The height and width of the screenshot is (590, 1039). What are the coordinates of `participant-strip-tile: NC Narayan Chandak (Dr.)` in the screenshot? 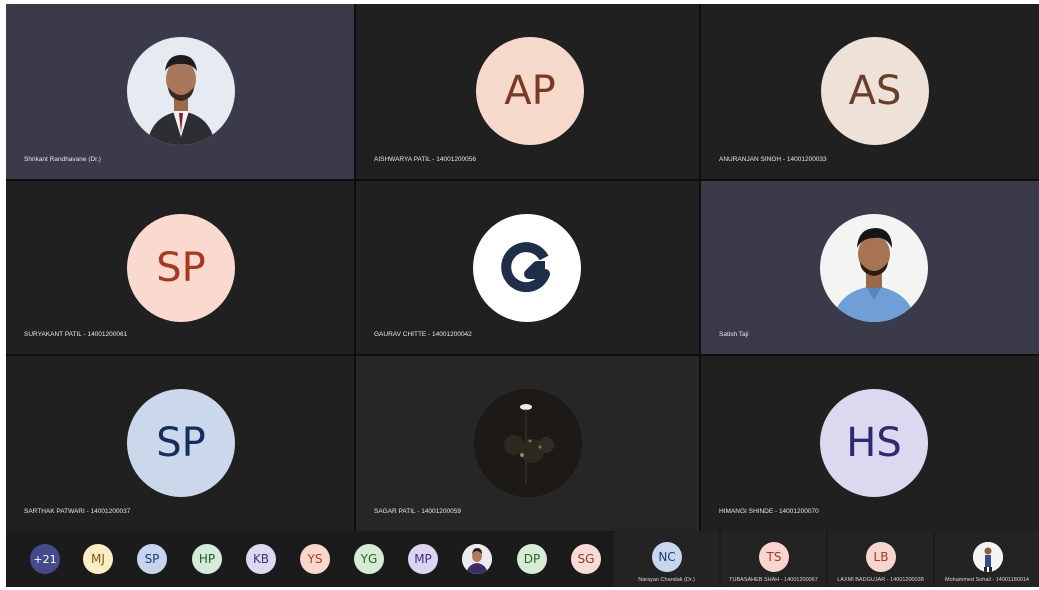 It's located at (666, 559).